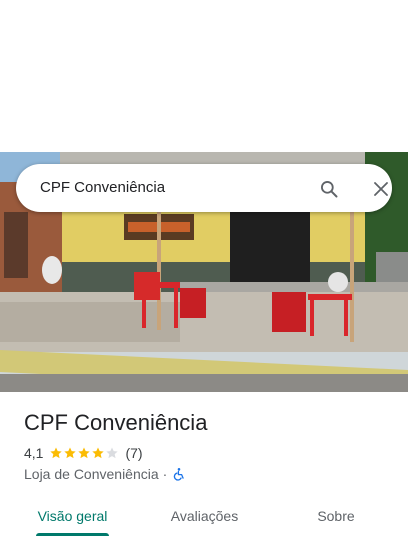 The width and height of the screenshot is (408, 544). Describe the element at coordinates (102, 187) in the screenshot. I see `search-input: CPF Conveniência` at that location.